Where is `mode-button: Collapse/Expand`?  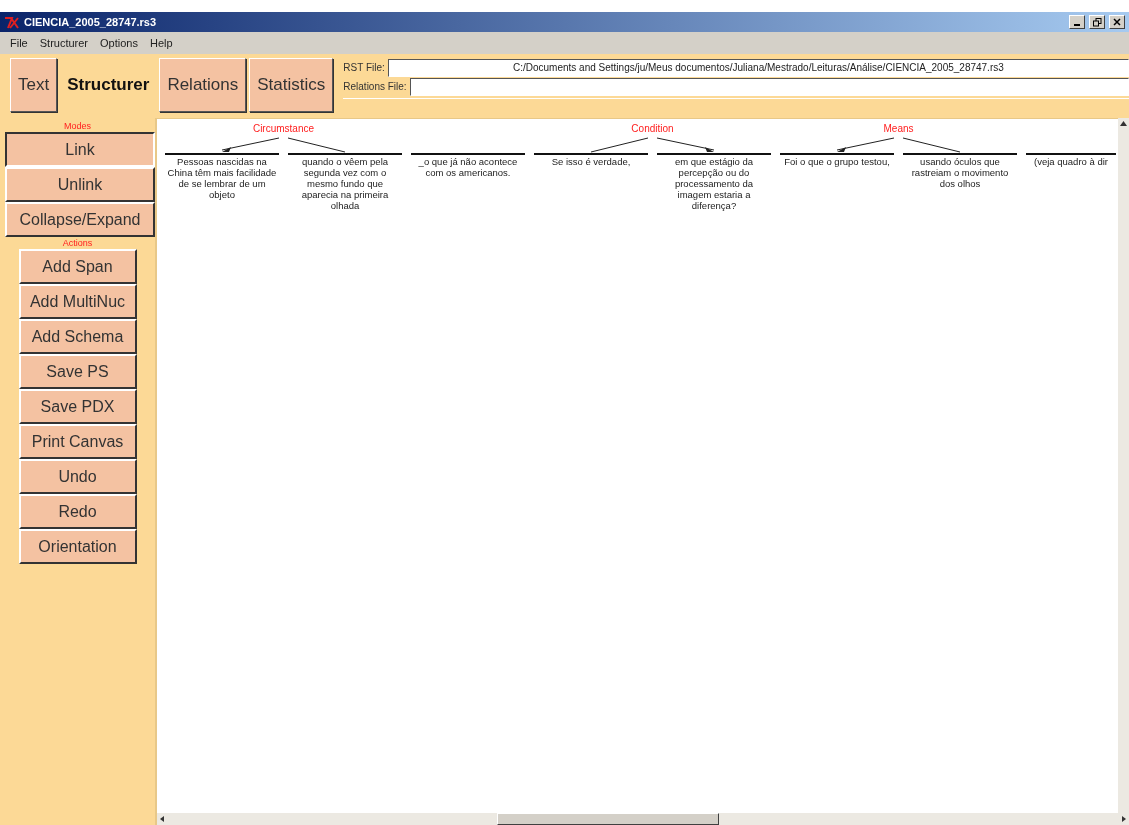
mode-button: Collapse/Expand is located at coordinates (80, 219).